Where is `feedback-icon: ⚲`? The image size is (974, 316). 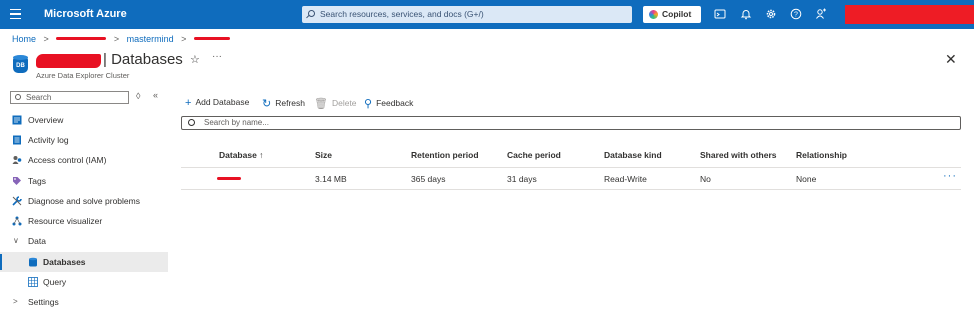
feedback-icon: ⚲ is located at coordinates (368, 104).